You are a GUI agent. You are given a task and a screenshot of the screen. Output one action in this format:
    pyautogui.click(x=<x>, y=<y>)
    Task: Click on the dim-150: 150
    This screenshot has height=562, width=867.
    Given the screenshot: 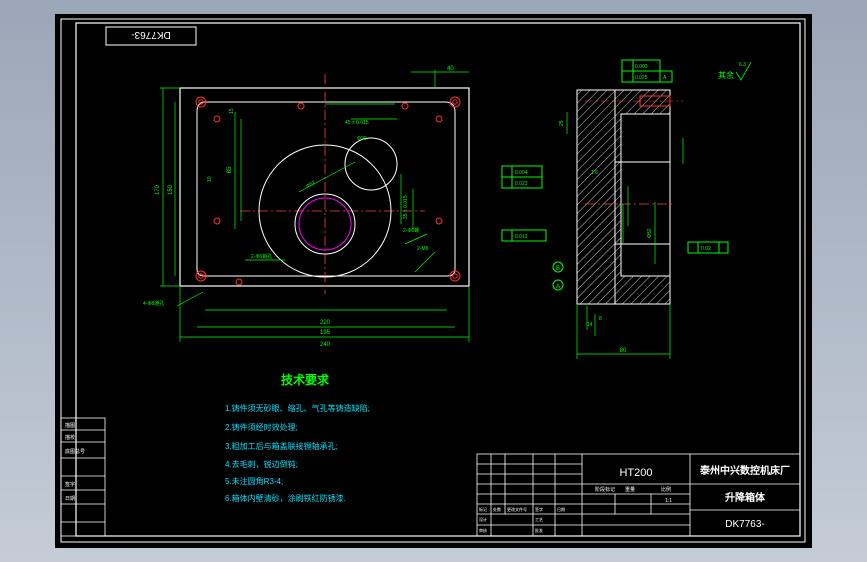 What is the action you would take?
    pyautogui.click(x=171, y=189)
    